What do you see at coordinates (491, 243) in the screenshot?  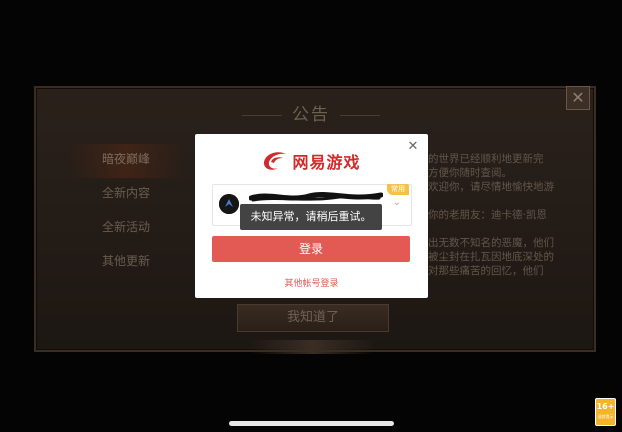 I see `announcement-line: 出无数不知名的恶魔，他们` at bounding box center [491, 243].